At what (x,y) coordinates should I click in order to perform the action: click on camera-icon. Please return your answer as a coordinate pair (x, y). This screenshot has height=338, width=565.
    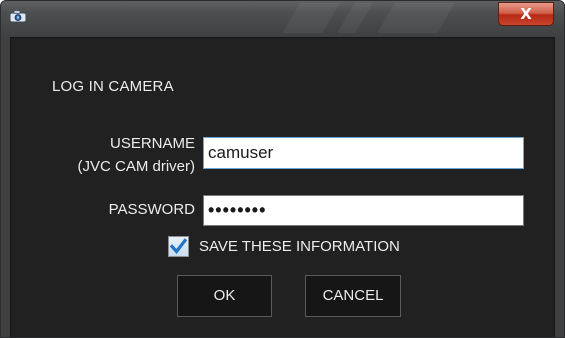
    Looking at the image, I should click on (18, 16).